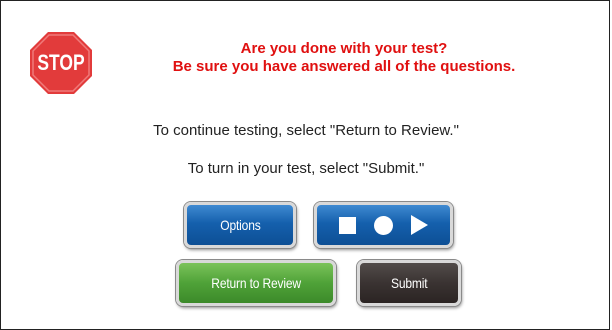 The height and width of the screenshot is (330, 612). I want to click on submit-button: Submit, so click(409, 283).